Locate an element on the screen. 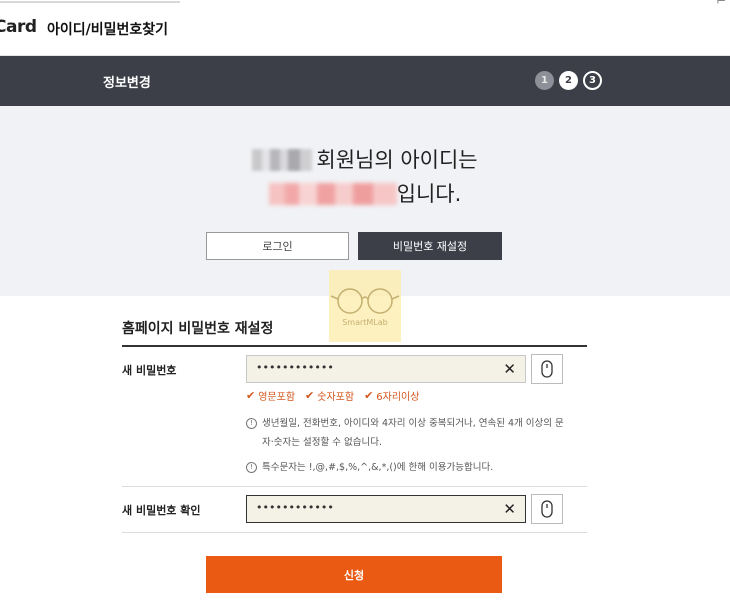  step-2-active: 2 is located at coordinates (568, 80).